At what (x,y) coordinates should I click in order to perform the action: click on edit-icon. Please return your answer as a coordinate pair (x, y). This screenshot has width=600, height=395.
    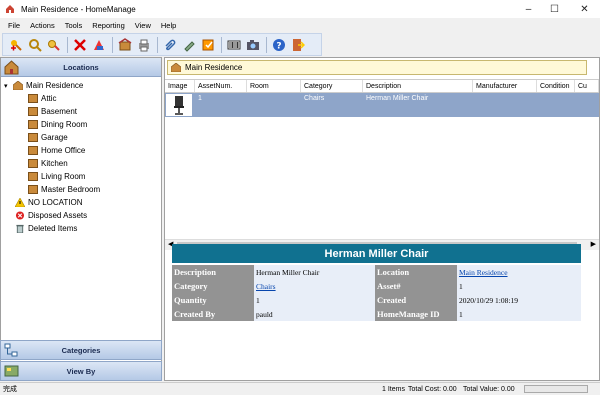
    Looking at the image, I should click on (188, 44).